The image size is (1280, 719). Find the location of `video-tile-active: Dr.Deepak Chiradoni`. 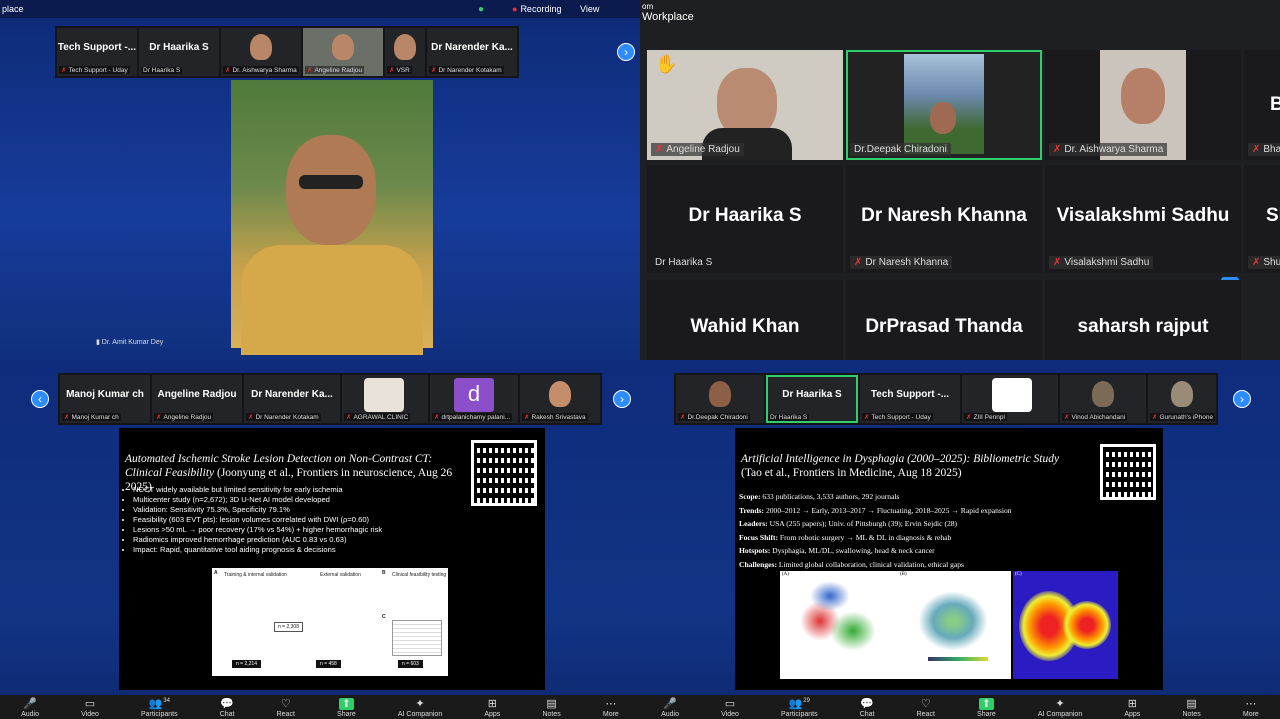

video-tile-active: Dr.Deepak Chiradoni is located at coordinates (944, 105).